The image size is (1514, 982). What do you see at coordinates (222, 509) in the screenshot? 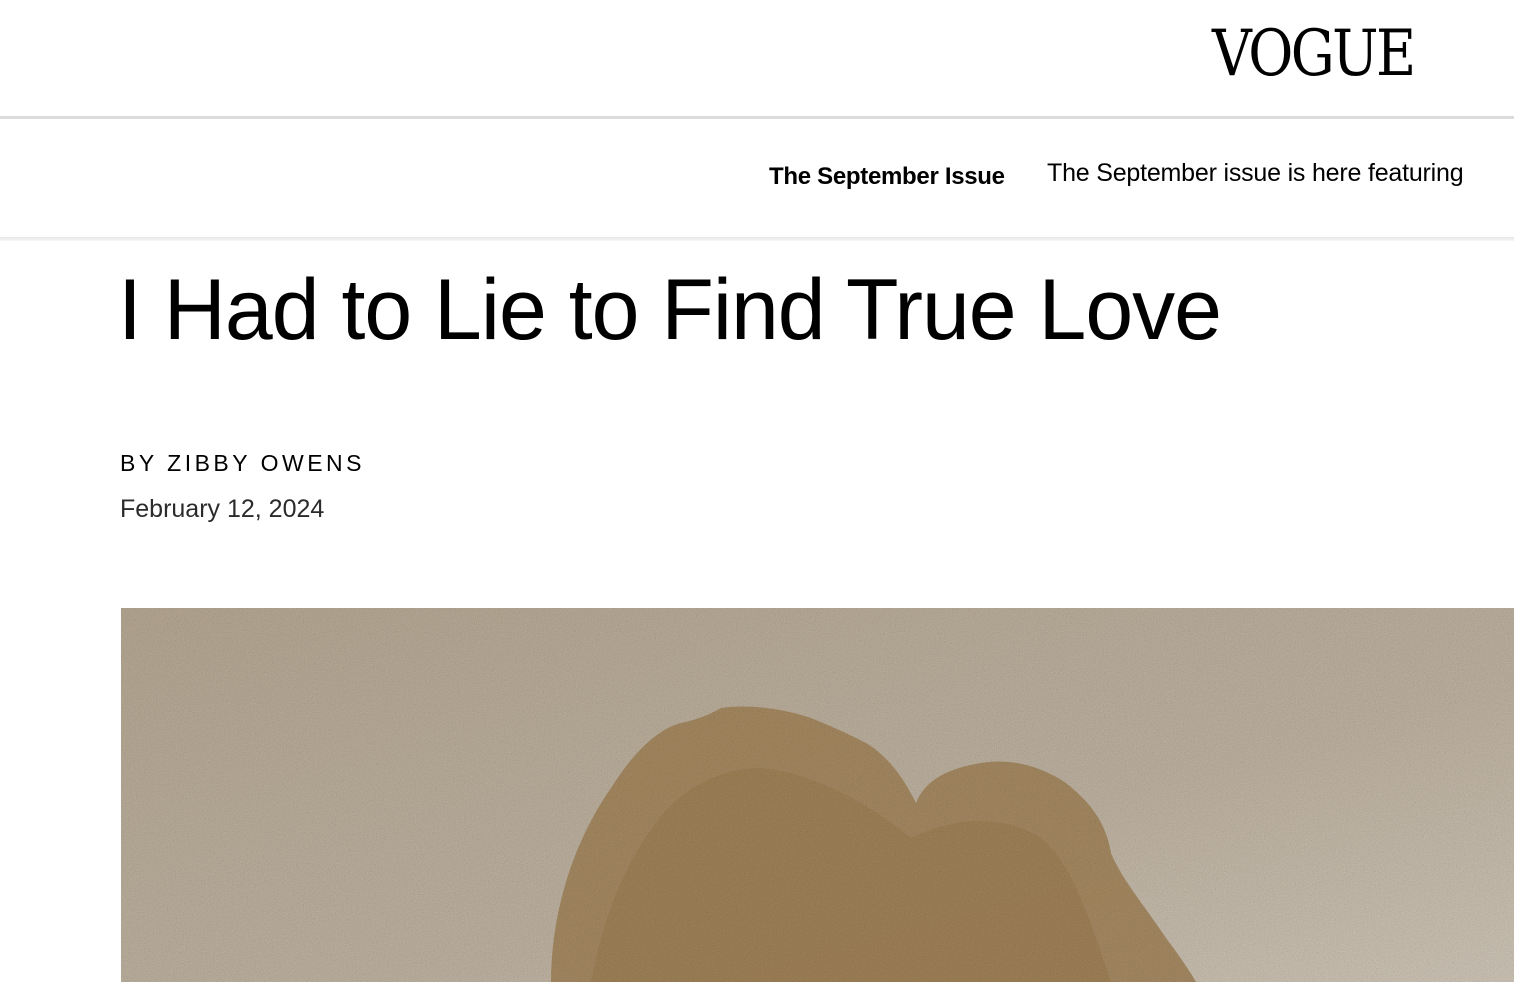
I see `publish-date: February 12, 2024` at bounding box center [222, 509].